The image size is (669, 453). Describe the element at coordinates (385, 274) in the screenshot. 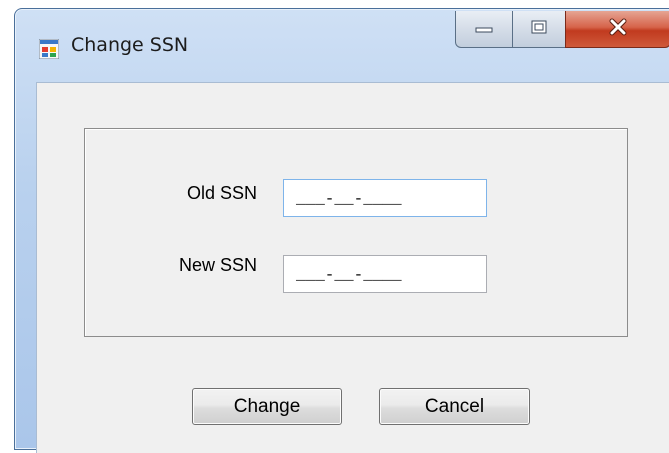

I see `new-ssn-input: ___-__-____` at that location.